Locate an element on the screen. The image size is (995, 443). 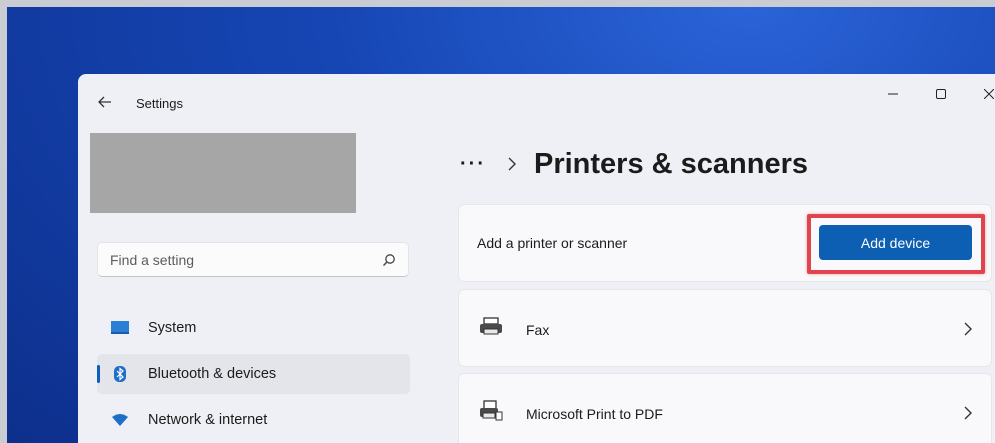
maximize-button is located at coordinates (941, 94).